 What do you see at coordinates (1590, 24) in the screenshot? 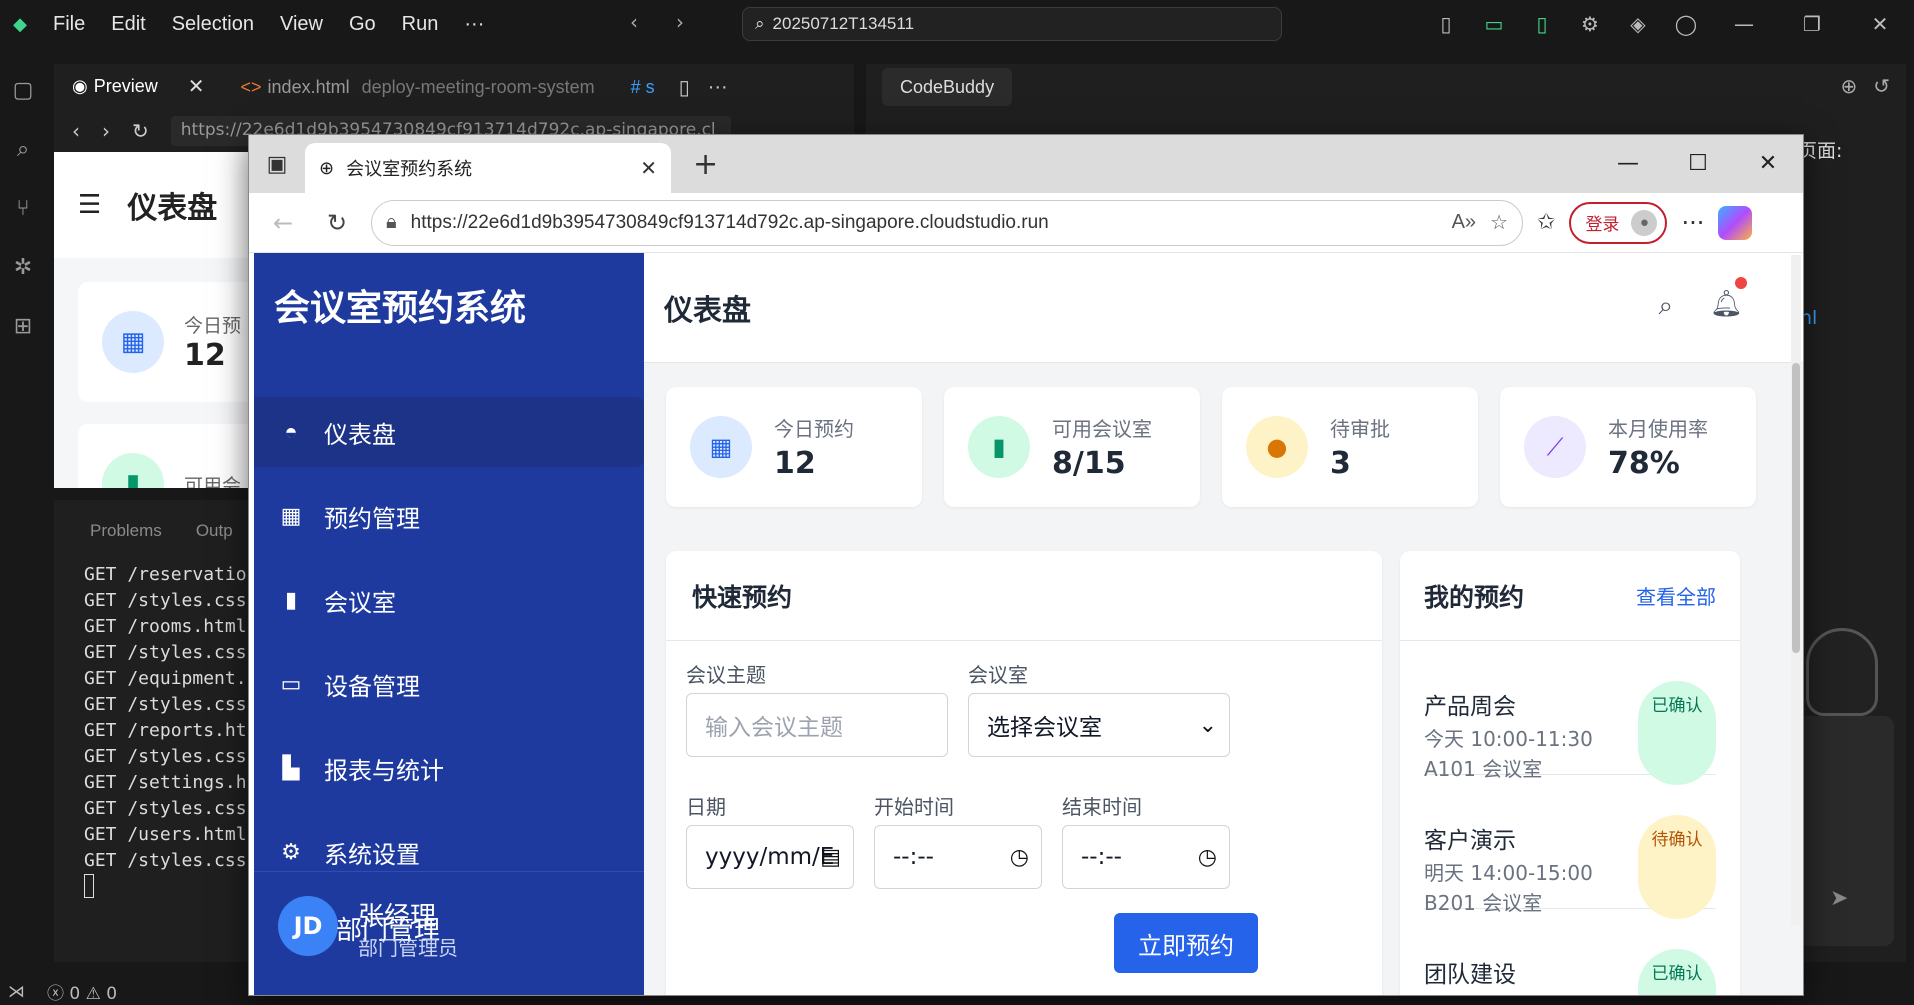
I see `settings-gear-icon: ⚙` at bounding box center [1590, 24].